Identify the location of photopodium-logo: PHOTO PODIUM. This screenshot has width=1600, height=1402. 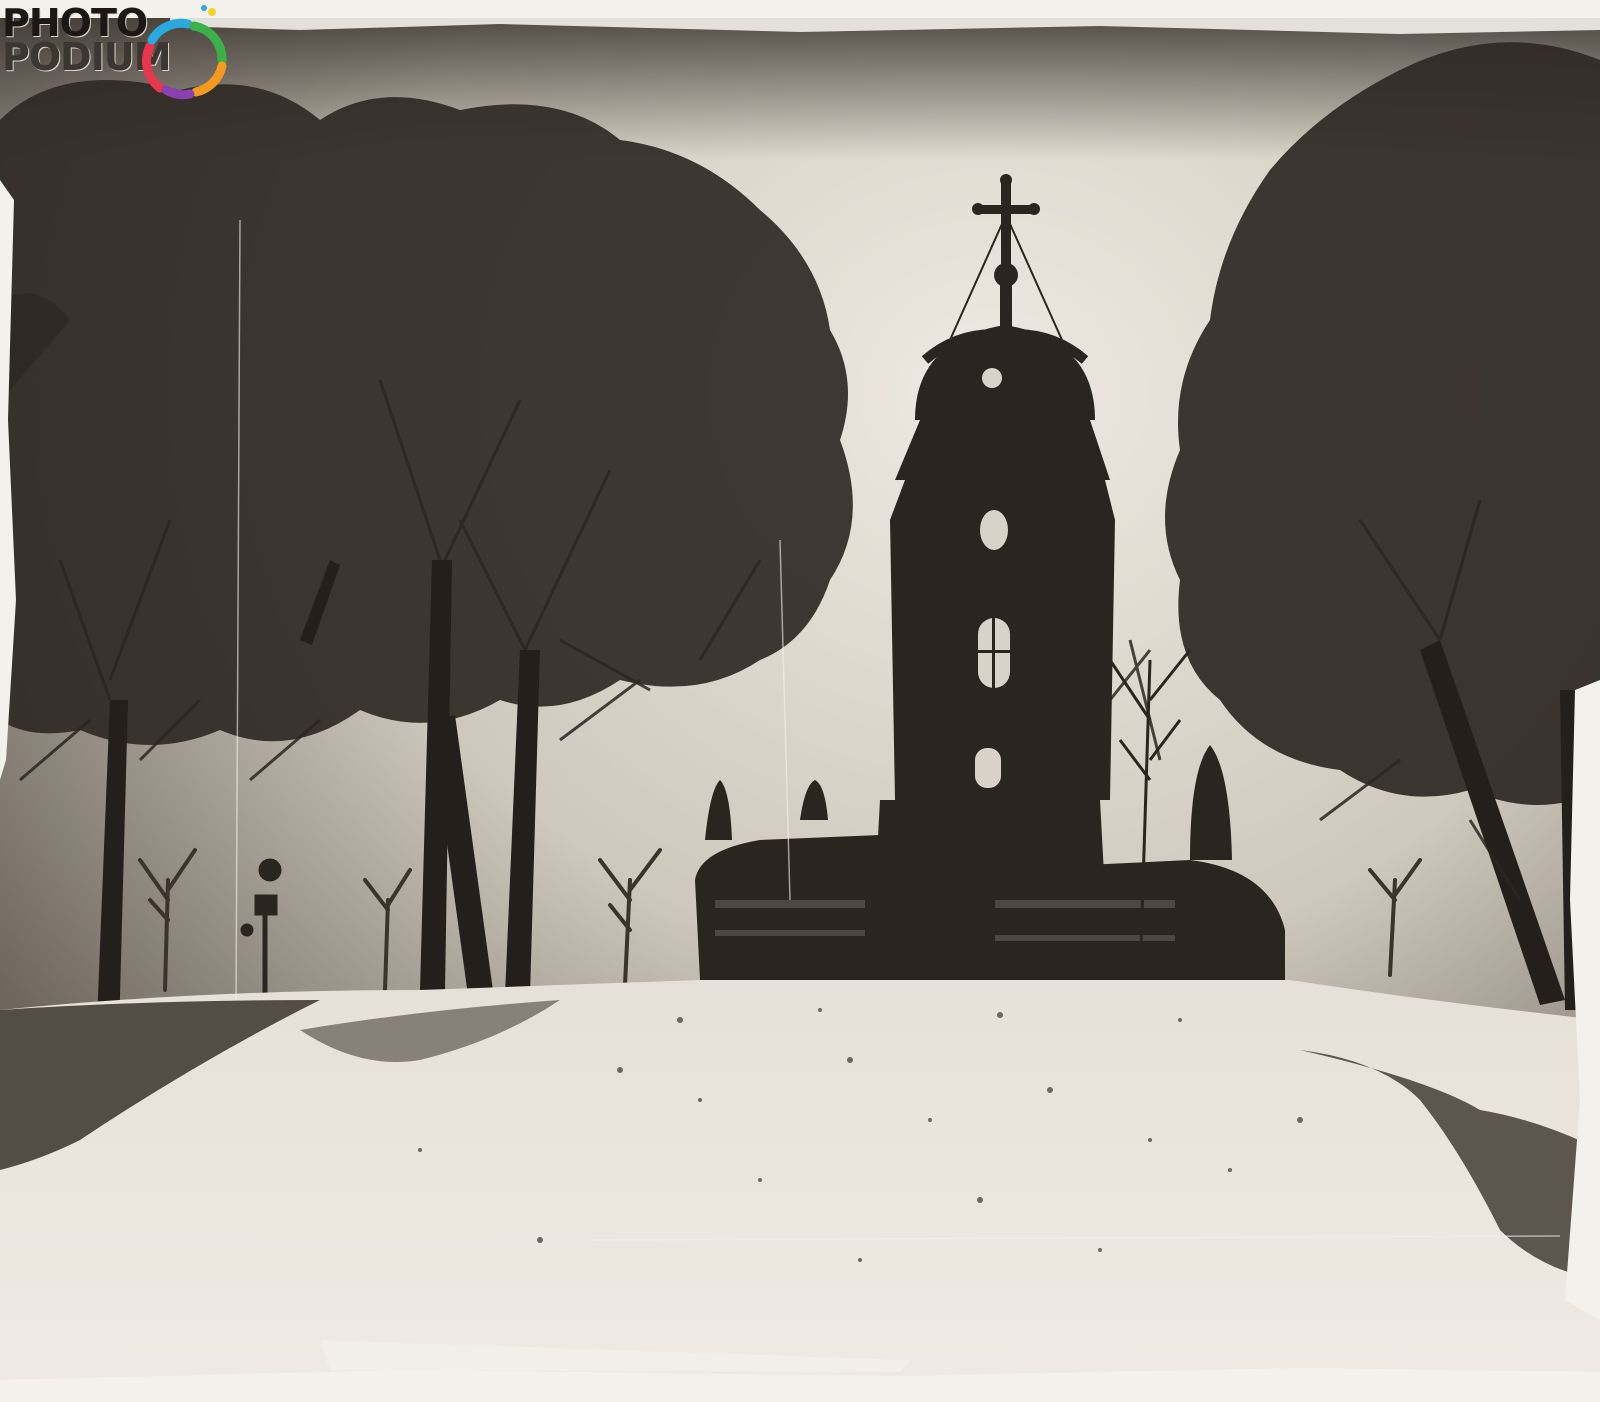
(120, 50).